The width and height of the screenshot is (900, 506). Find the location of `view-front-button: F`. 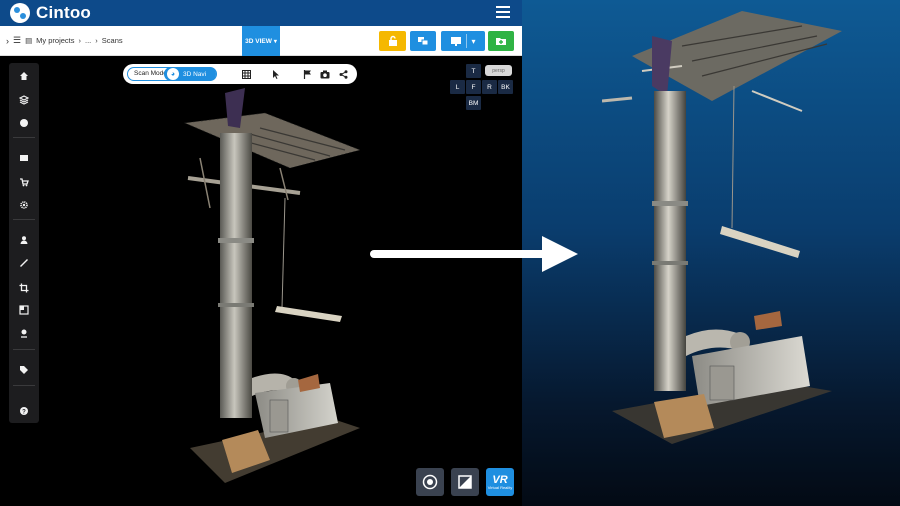

view-front-button: F is located at coordinates (473, 87).